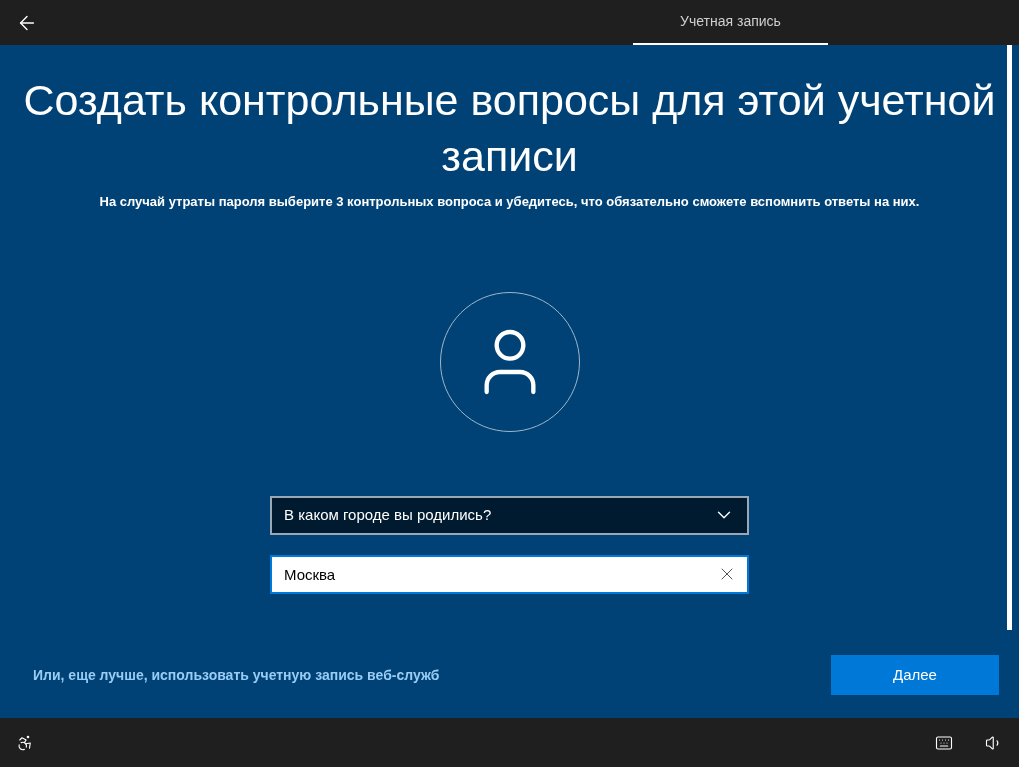 This screenshot has width=1019, height=767. What do you see at coordinates (944, 742) in the screenshot?
I see `keyboard-icon` at bounding box center [944, 742].